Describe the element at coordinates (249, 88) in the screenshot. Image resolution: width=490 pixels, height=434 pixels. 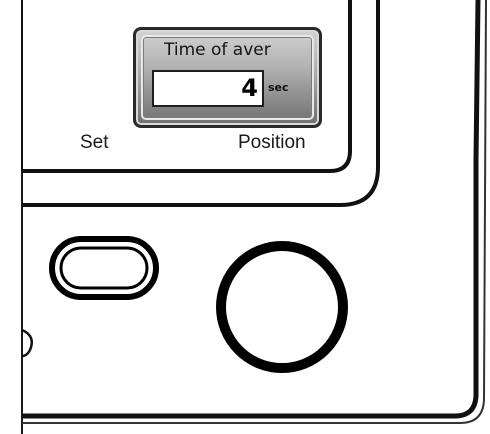
I see `value-text: 4` at that location.